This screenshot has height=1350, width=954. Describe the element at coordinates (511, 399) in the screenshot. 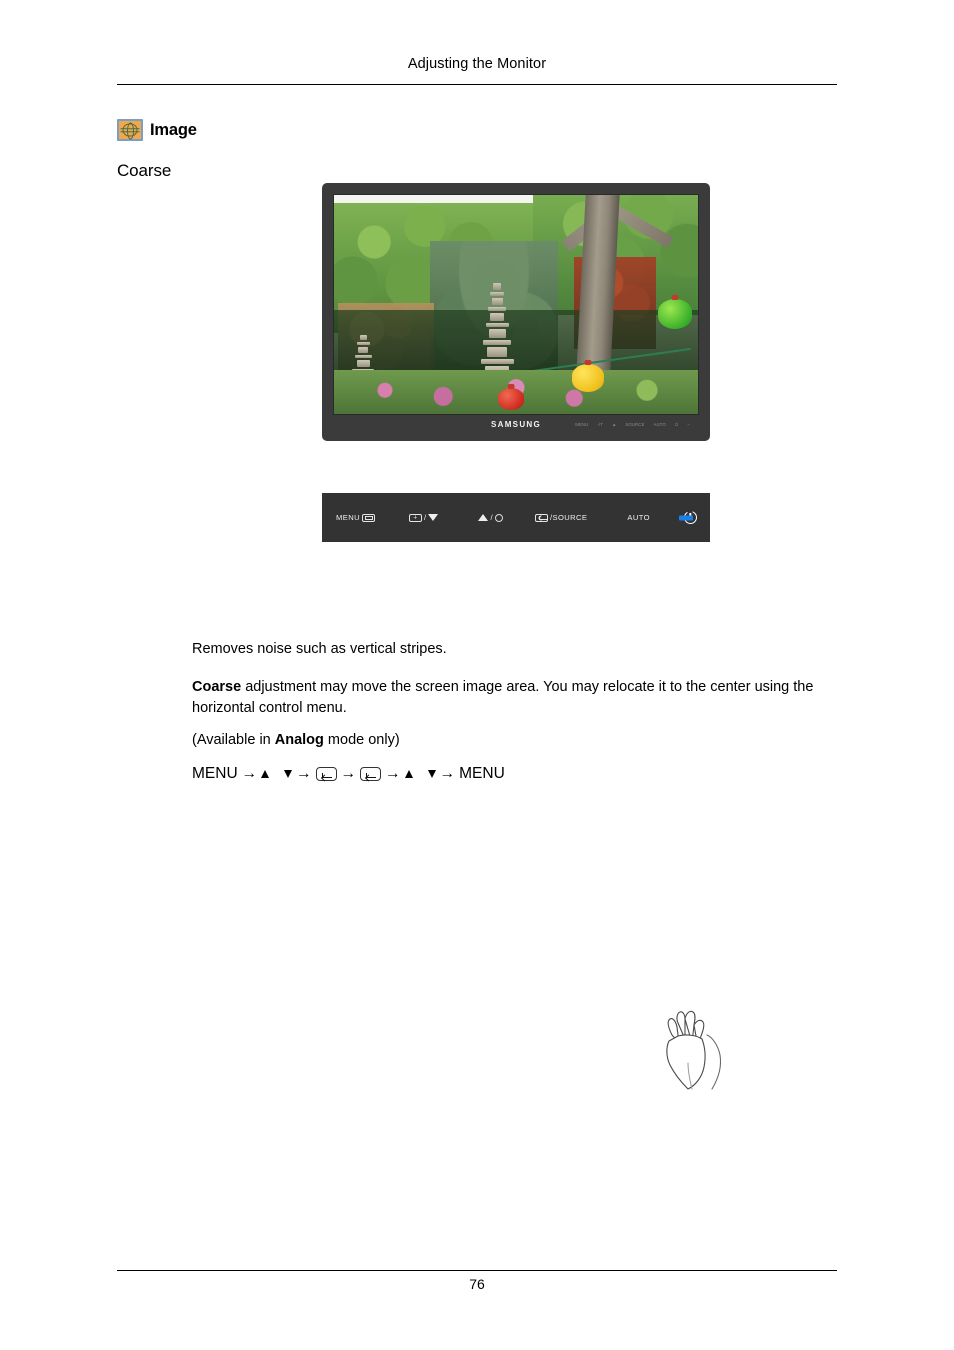

I see `photo-lantern-red` at that location.